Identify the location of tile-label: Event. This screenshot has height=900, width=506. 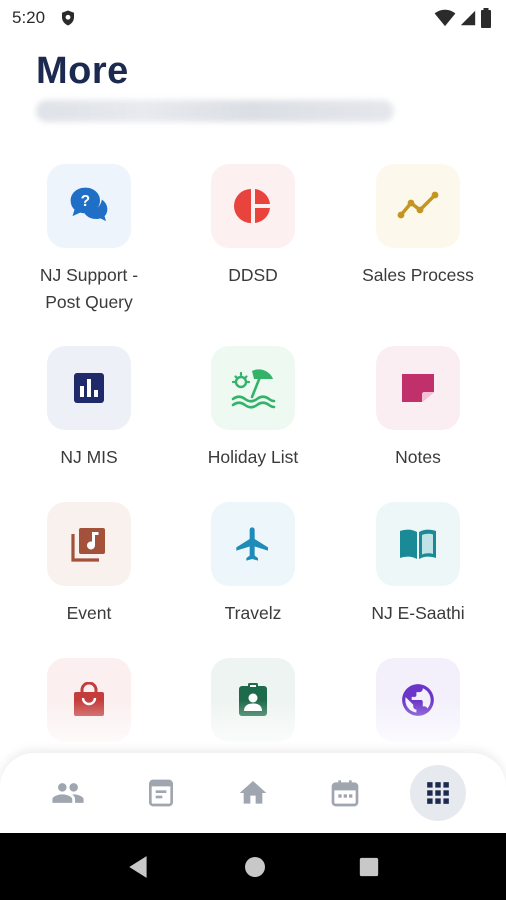
(89, 613).